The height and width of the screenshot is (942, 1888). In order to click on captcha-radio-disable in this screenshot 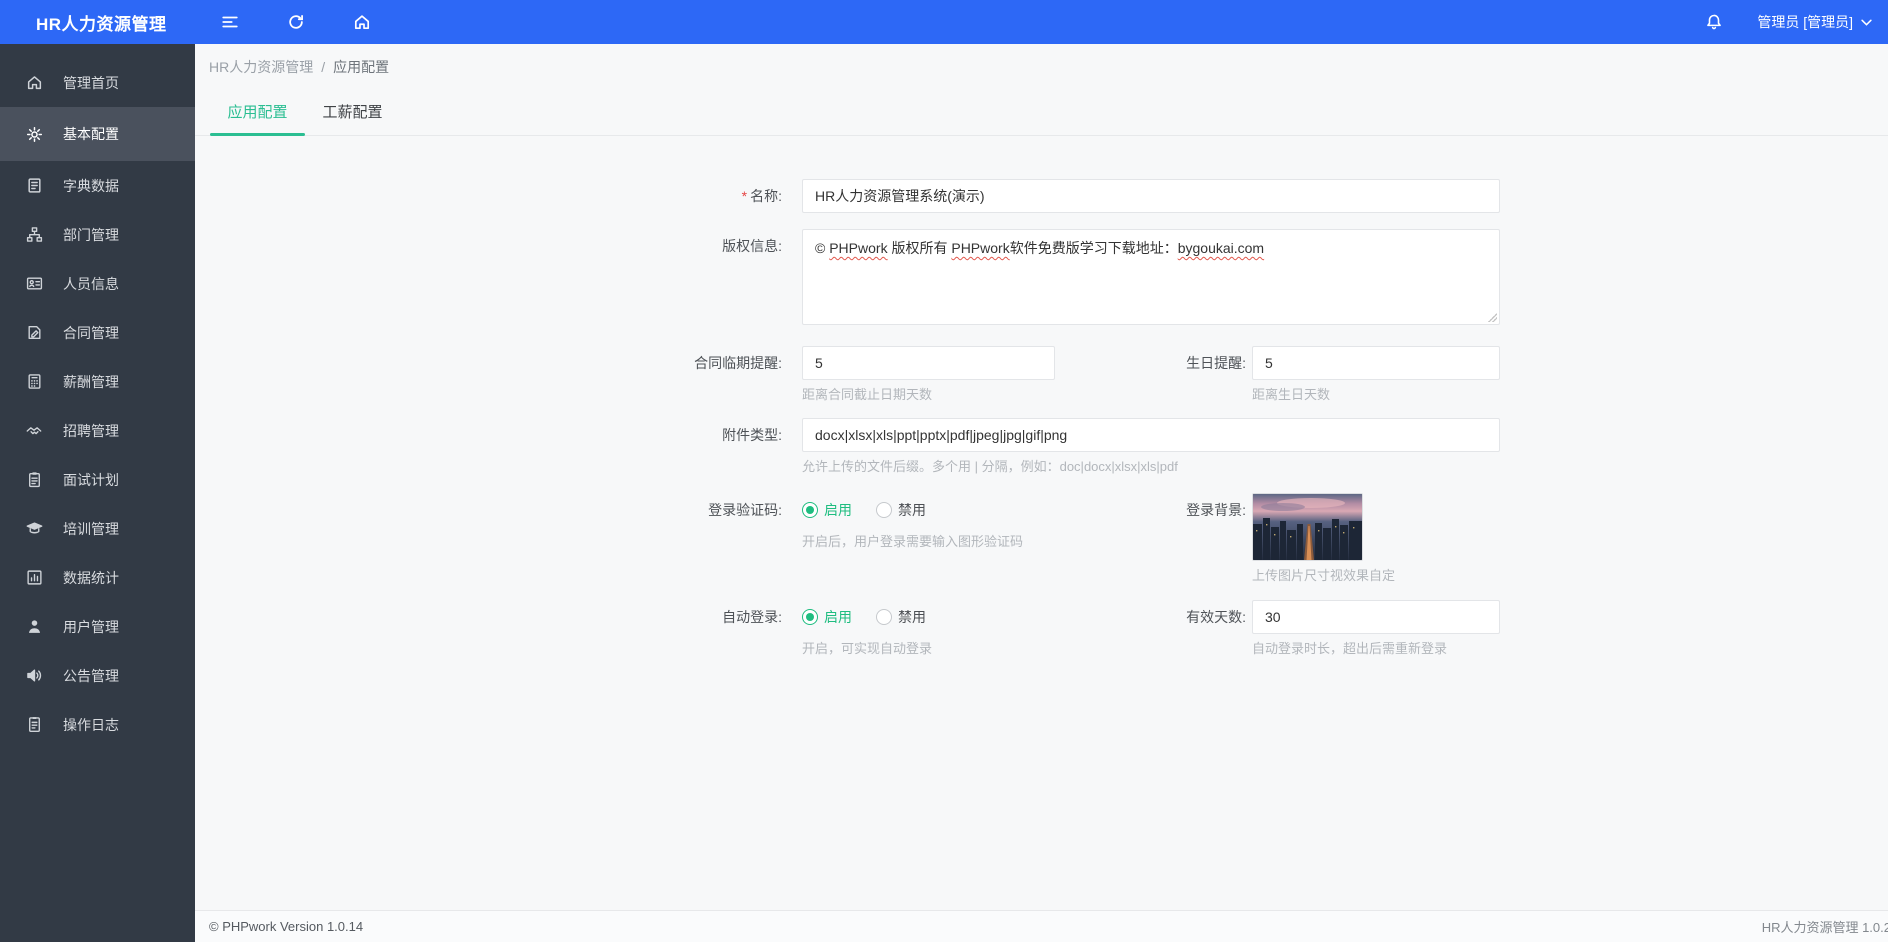, I will do `click(884, 510)`.